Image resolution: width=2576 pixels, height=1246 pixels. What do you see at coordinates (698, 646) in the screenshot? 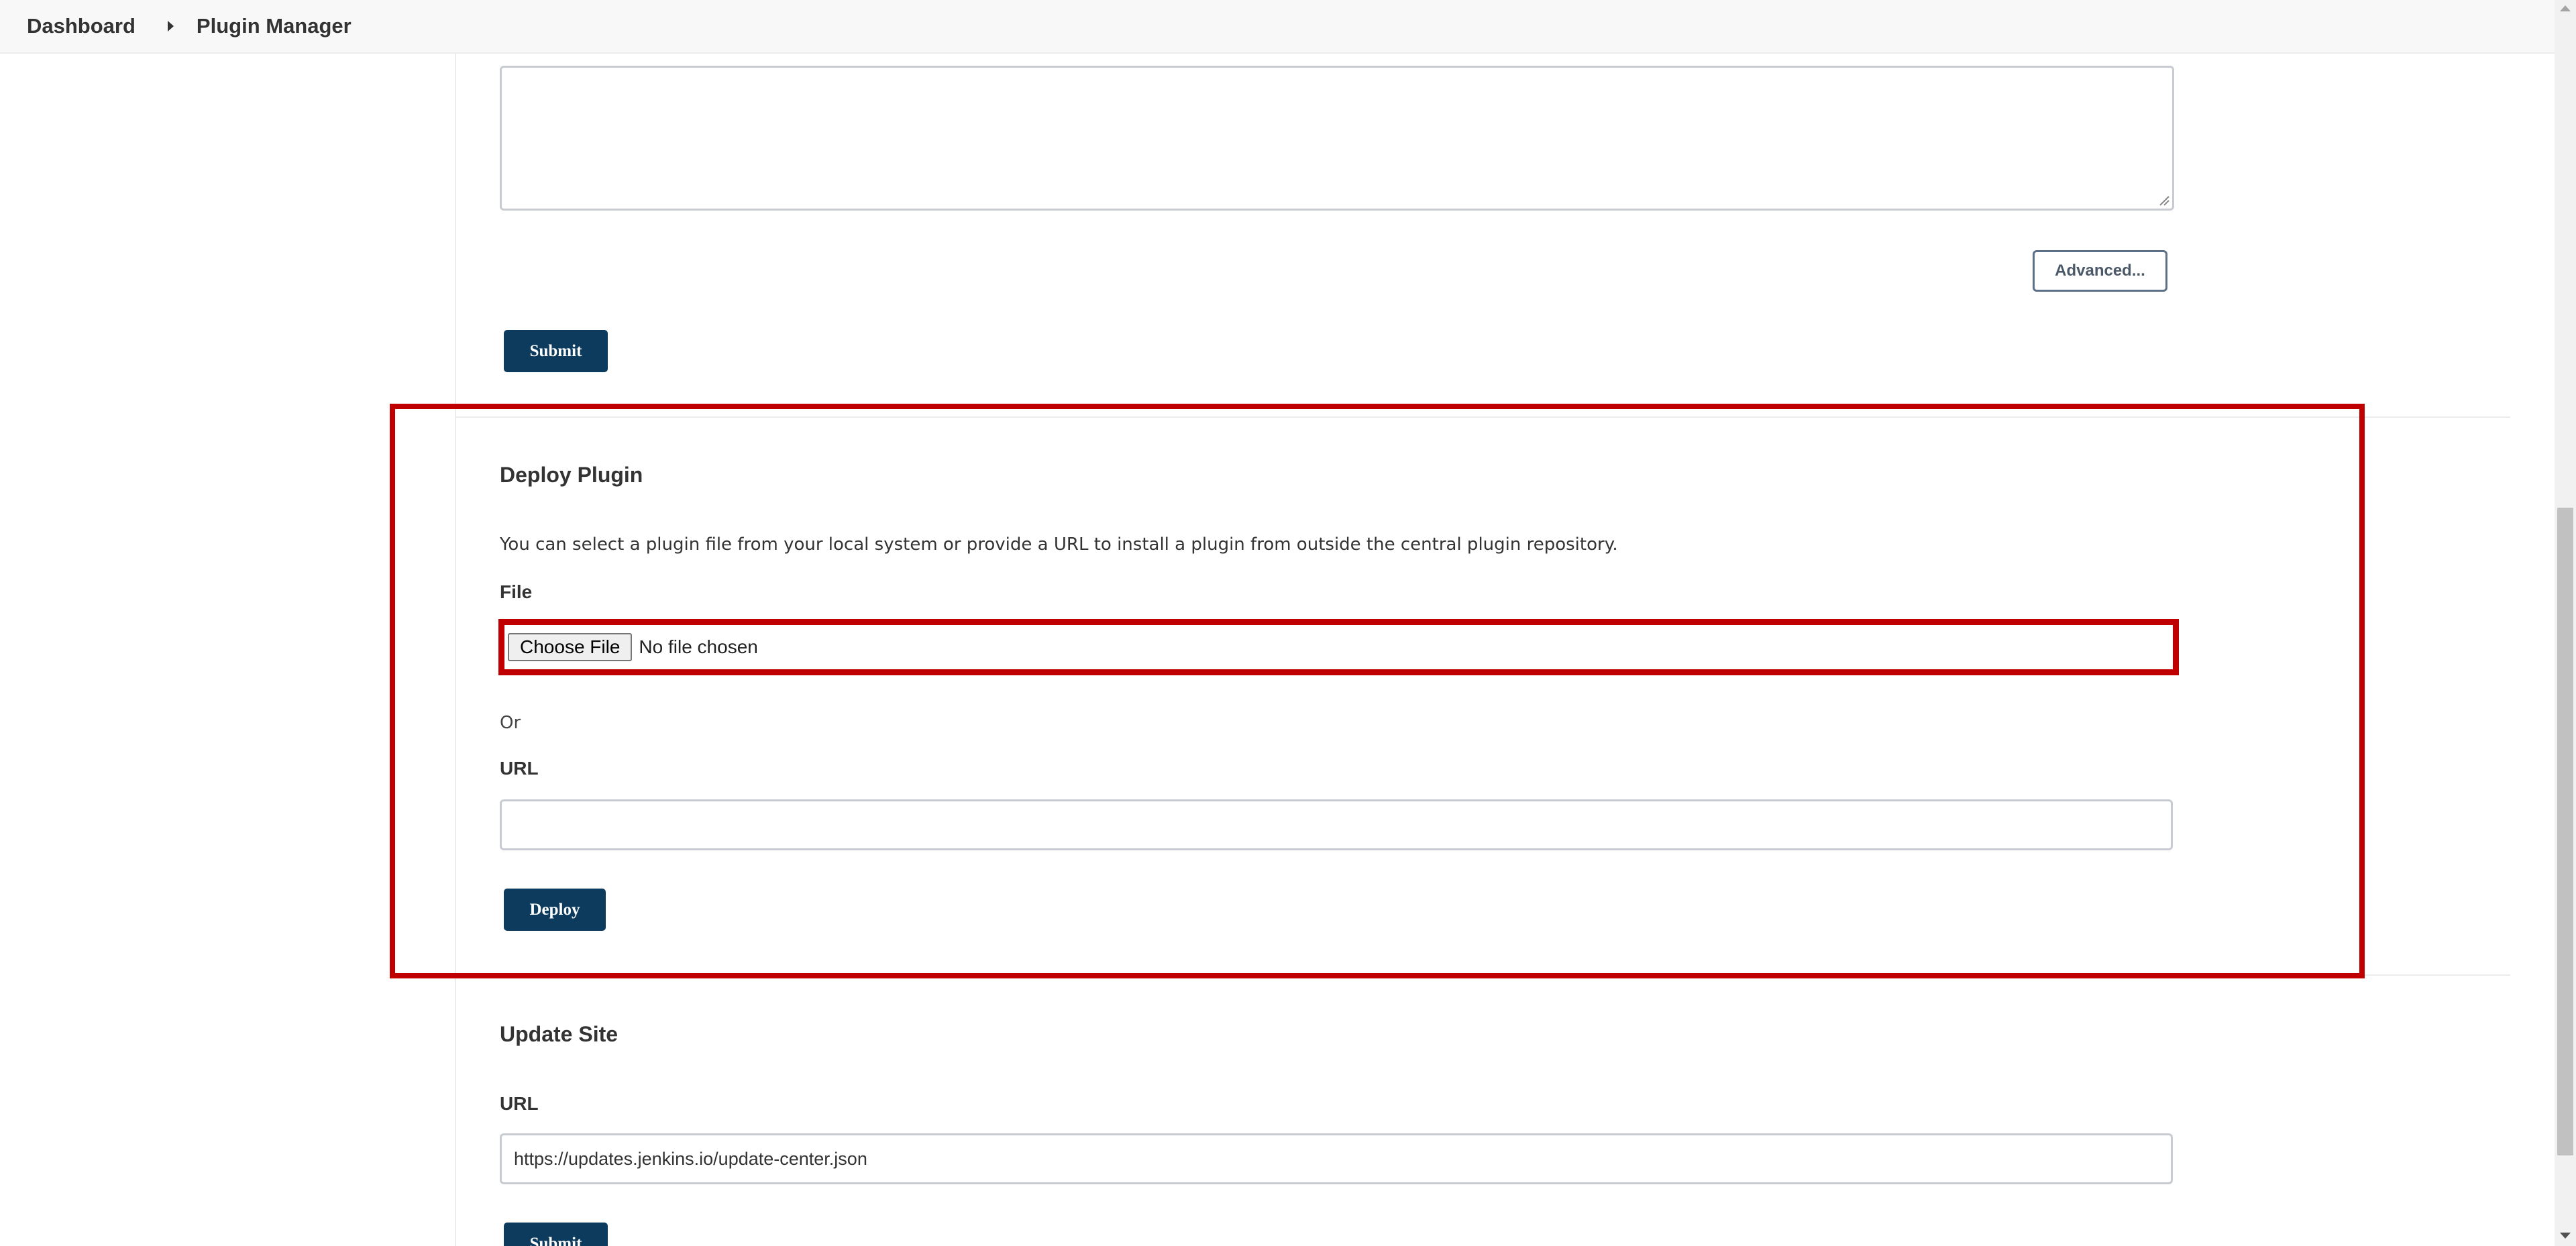
I see `no-file-chosen-text: No file chosen` at bounding box center [698, 646].